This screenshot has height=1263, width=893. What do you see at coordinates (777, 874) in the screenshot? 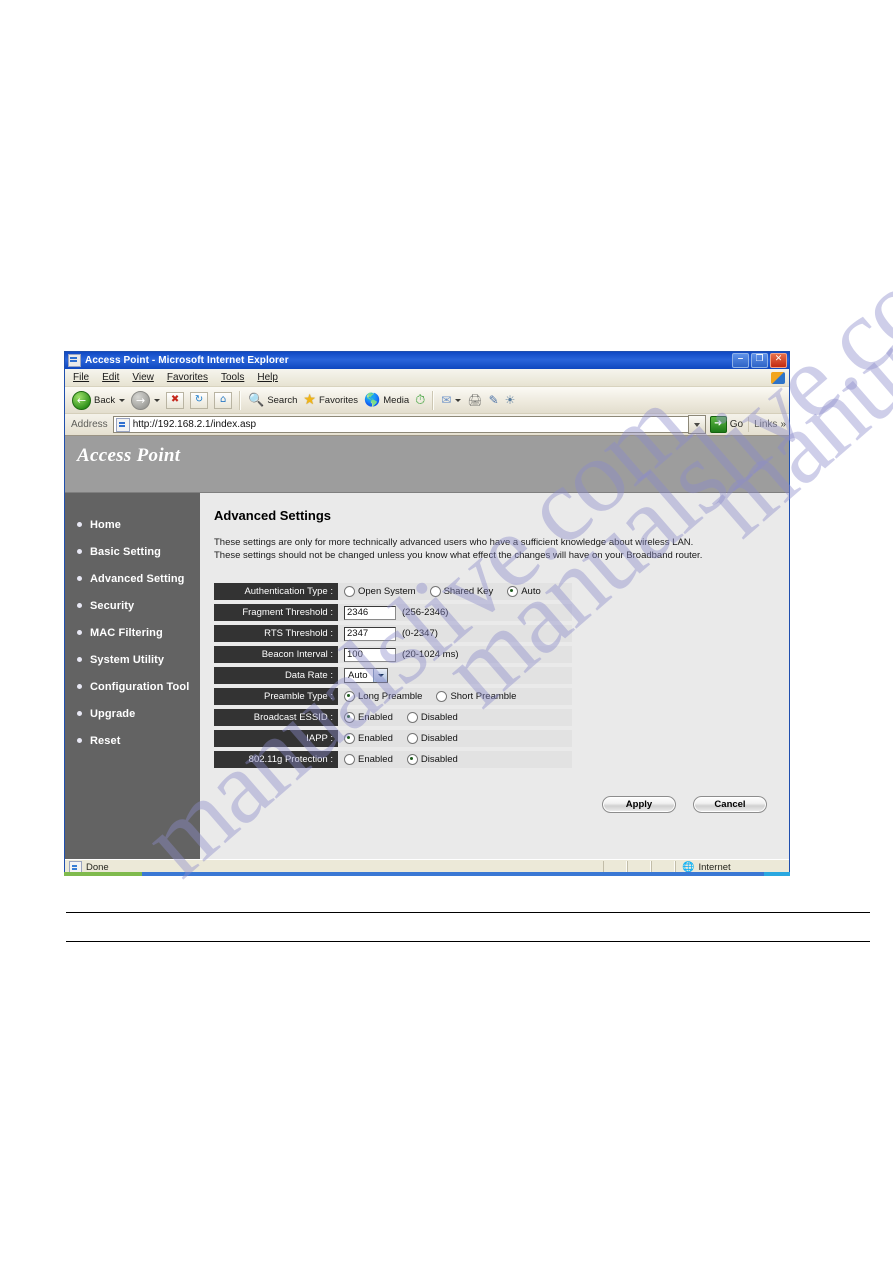
I see `taskbar-segment-cyan` at bounding box center [777, 874].